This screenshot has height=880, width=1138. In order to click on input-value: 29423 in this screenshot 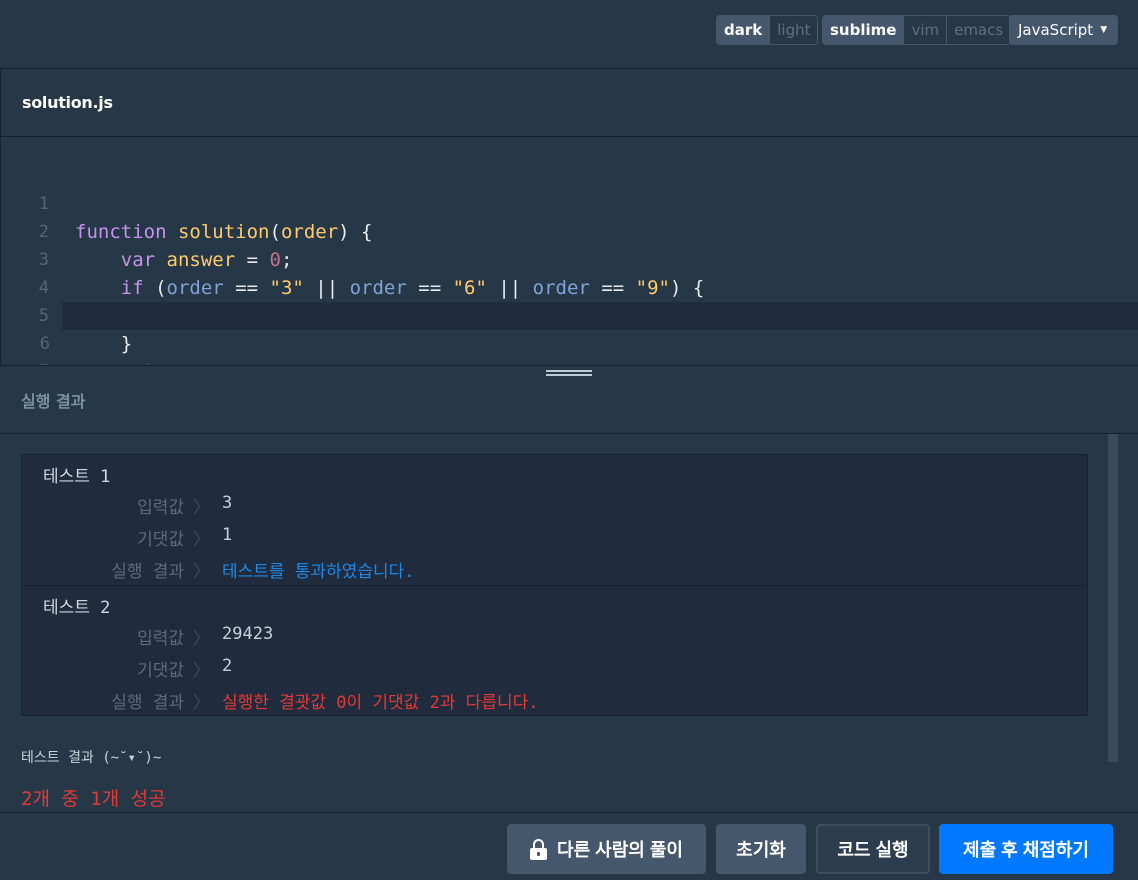, I will do `click(248, 634)`.